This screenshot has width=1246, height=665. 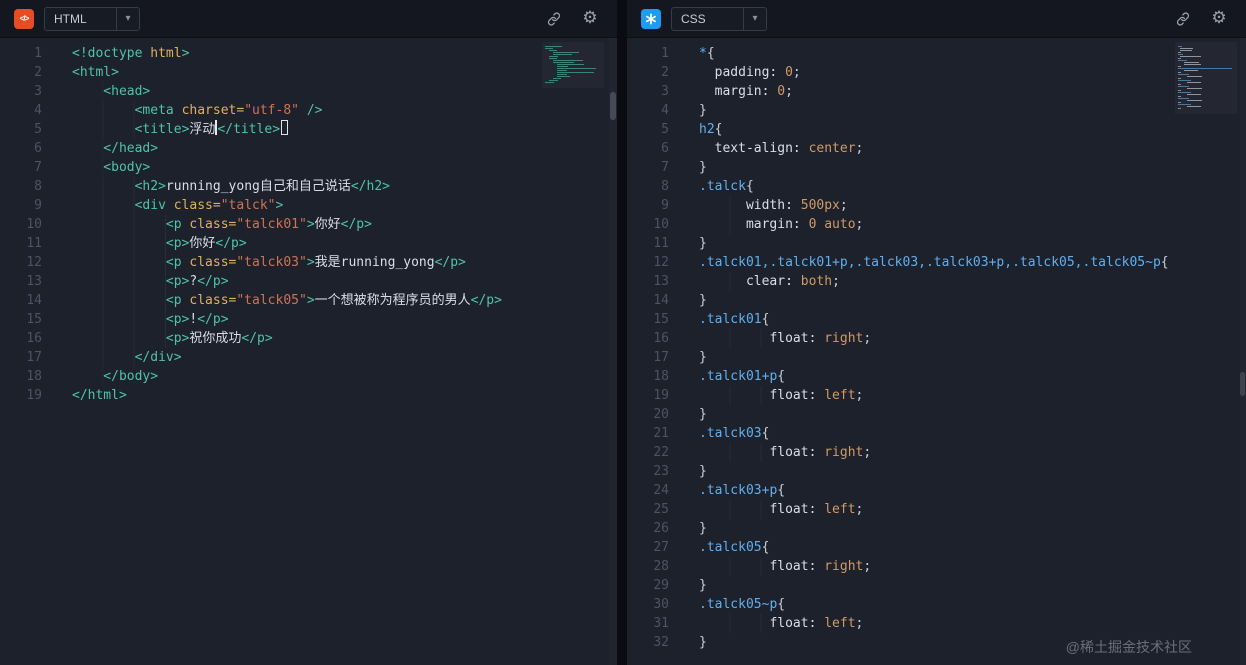 What do you see at coordinates (308, 53) in the screenshot?
I see `code-line: 1 <!doctype html>` at bounding box center [308, 53].